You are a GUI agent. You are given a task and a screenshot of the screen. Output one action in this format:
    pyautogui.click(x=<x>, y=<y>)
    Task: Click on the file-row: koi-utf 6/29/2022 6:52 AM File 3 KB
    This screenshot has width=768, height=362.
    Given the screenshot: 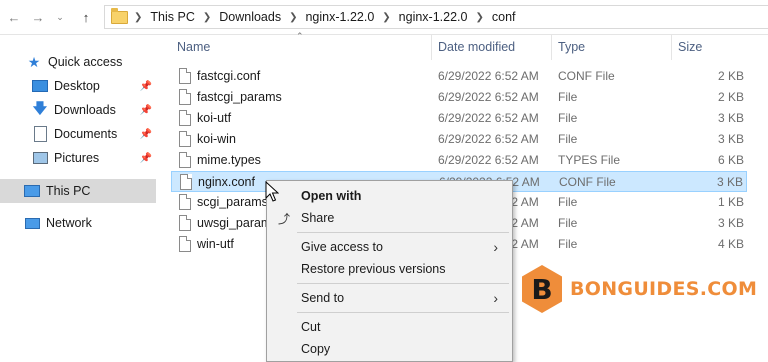 What is the action you would take?
    pyautogui.click(x=459, y=118)
    